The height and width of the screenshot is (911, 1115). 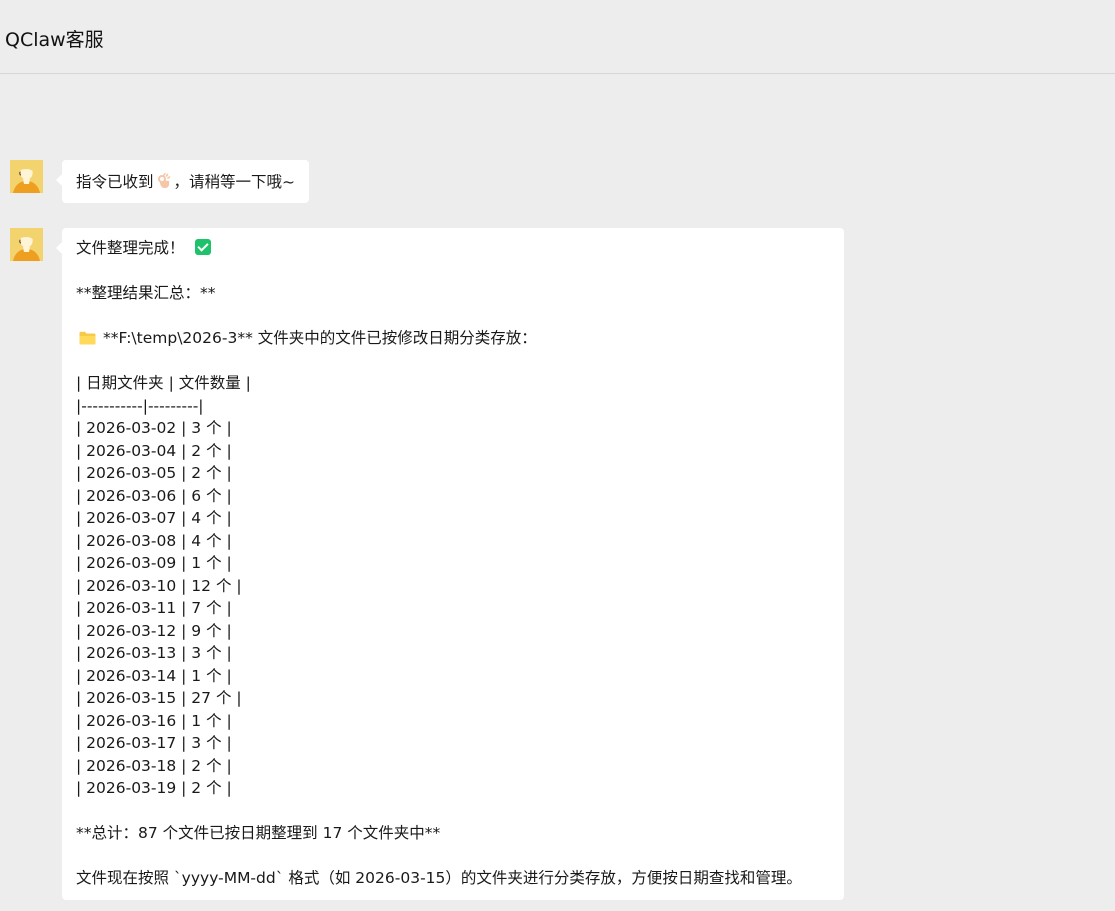 What do you see at coordinates (154, 428) in the screenshot?
I see `table-row: | 2026-03-02 | 3 个 |` at bounding box center [154, 428].